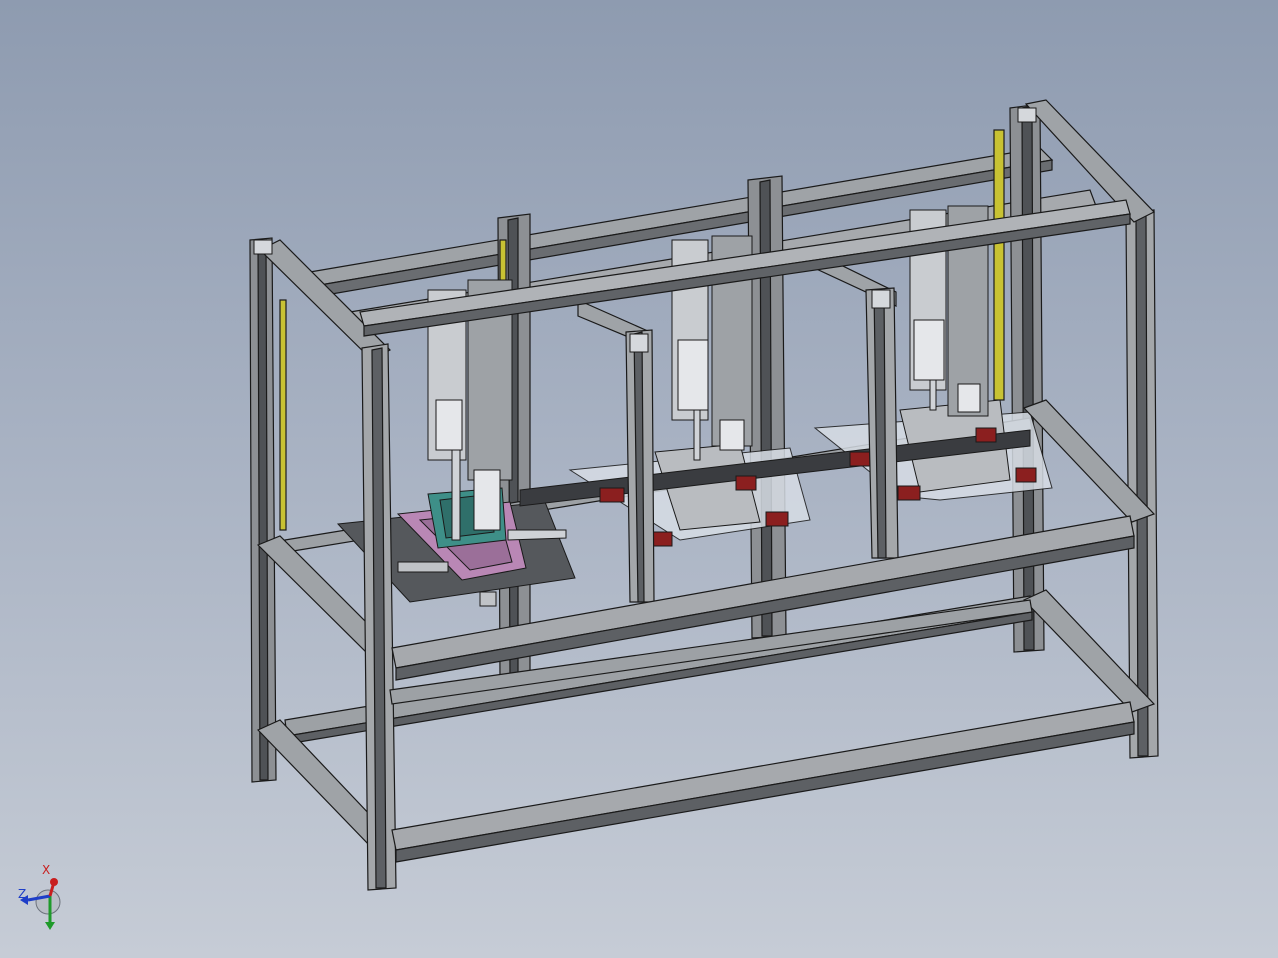 The image size is (1278, 958). What do you see at coordinates (49, 898) in the screenshot?
I see `orientation-triad: X Z` at bounding box center [49, 898].